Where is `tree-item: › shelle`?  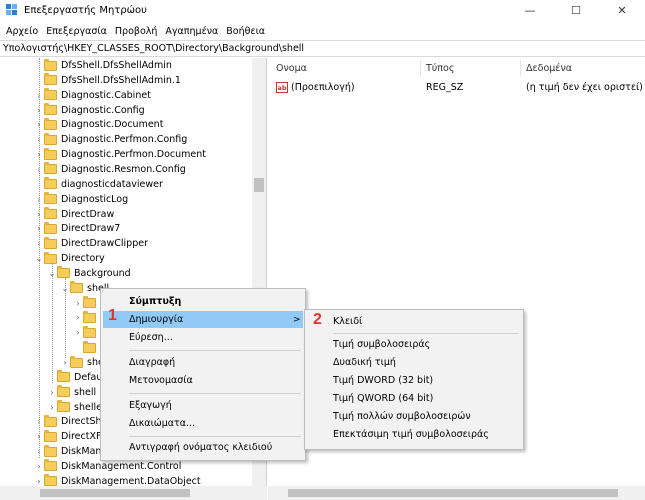
tree-item: › shelle is located at coordinates (74, 407).